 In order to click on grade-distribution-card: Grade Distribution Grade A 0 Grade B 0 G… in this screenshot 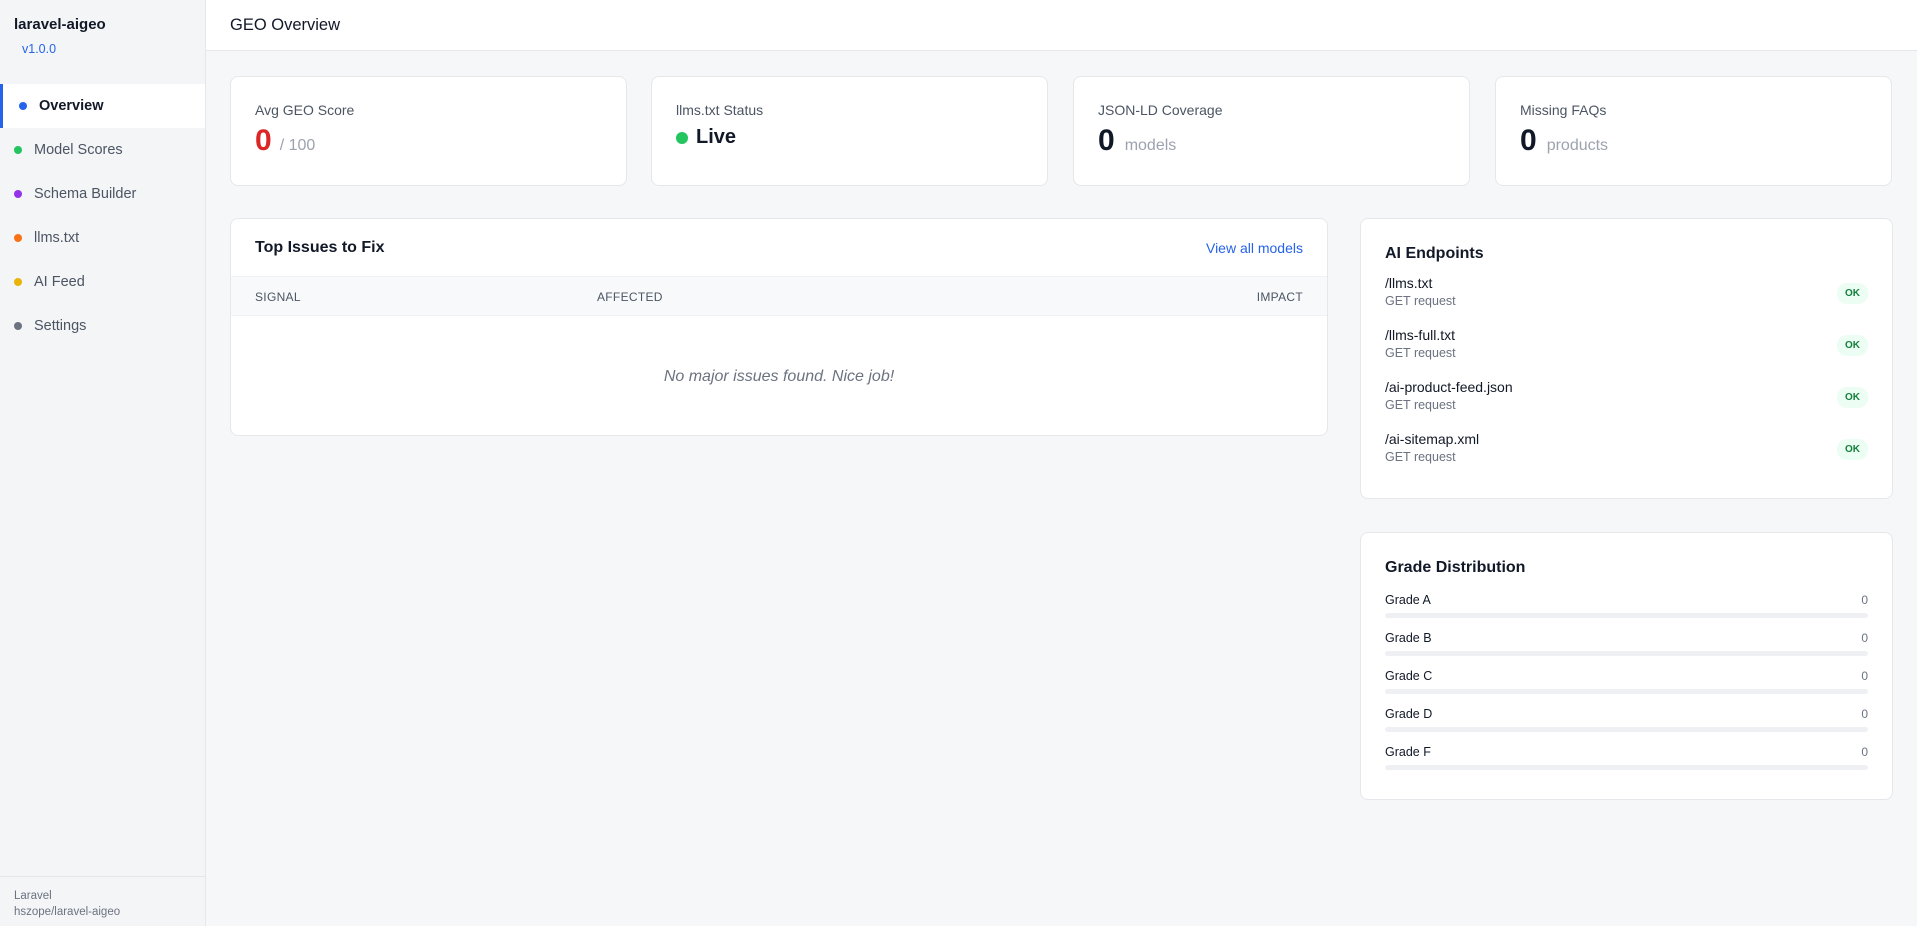, I will do `click(1626, 666)`.